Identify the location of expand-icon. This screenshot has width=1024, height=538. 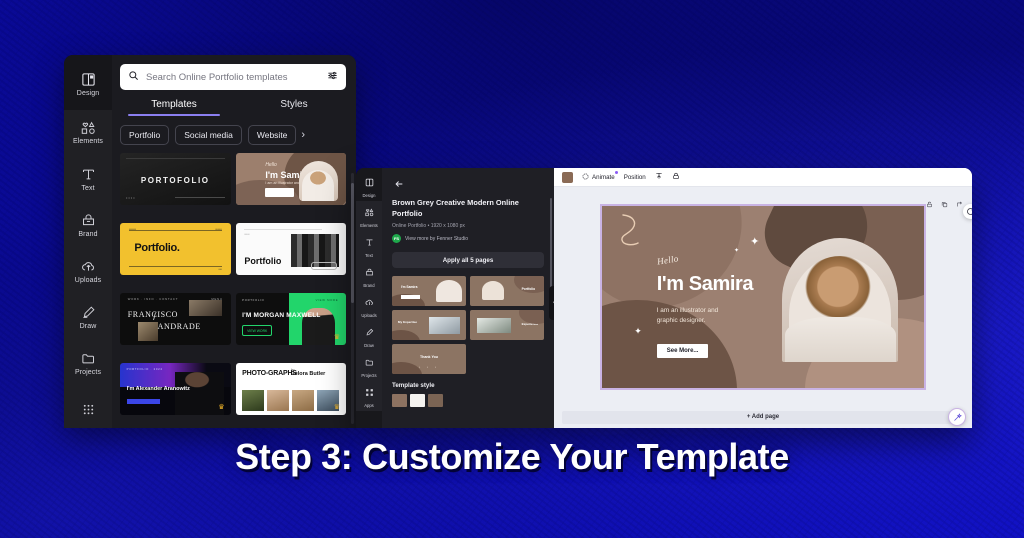
(959, 204).